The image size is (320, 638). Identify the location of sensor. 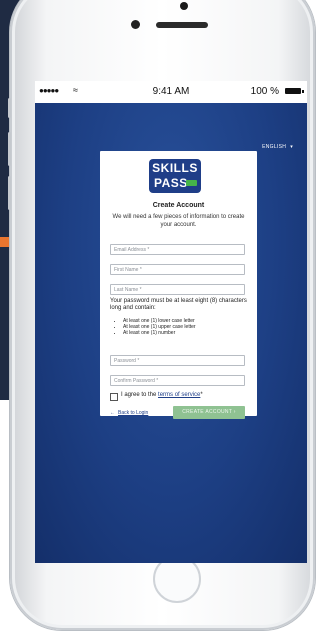
(135, 24).